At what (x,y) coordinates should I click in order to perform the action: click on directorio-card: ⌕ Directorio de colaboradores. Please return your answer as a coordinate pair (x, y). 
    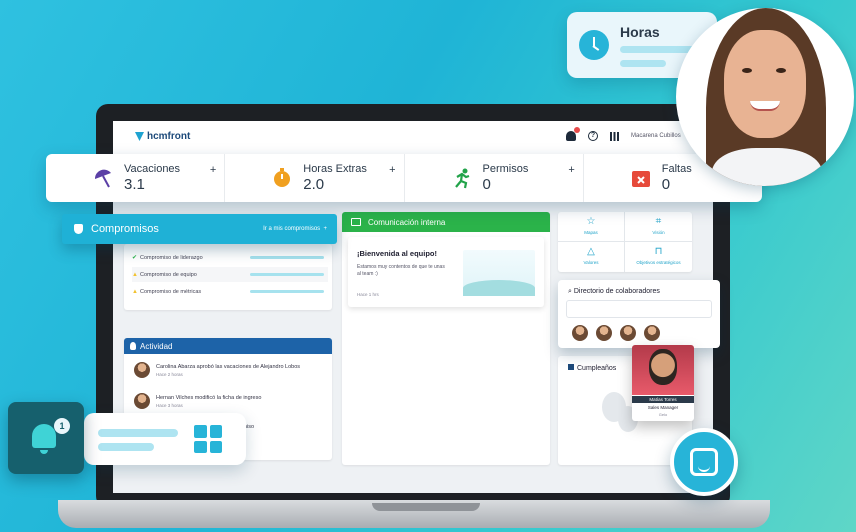
    Looking at the image, I should click on (639, 314).